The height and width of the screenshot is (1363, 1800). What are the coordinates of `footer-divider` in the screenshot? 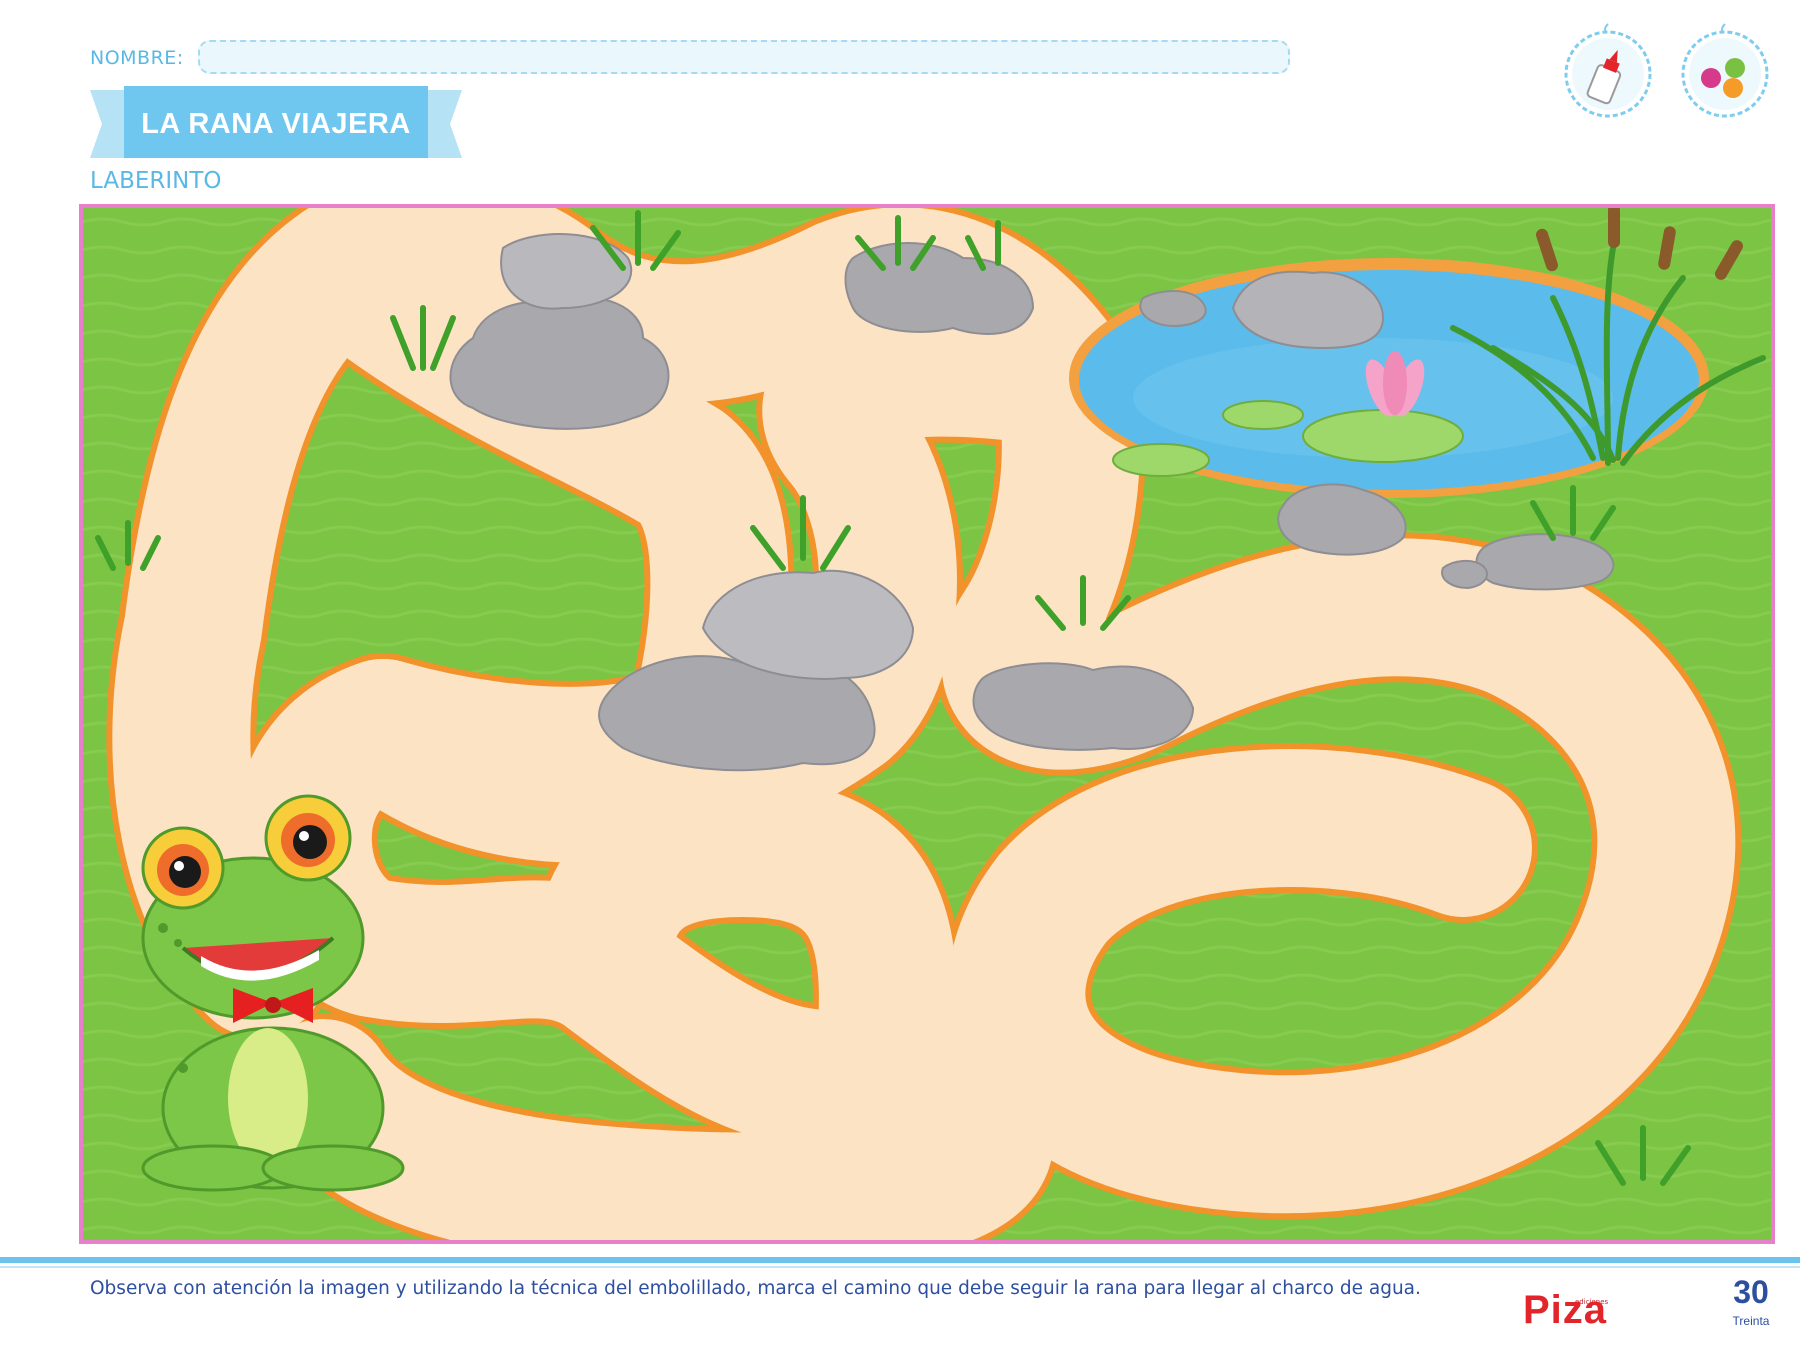 It's located at (900, 1260).